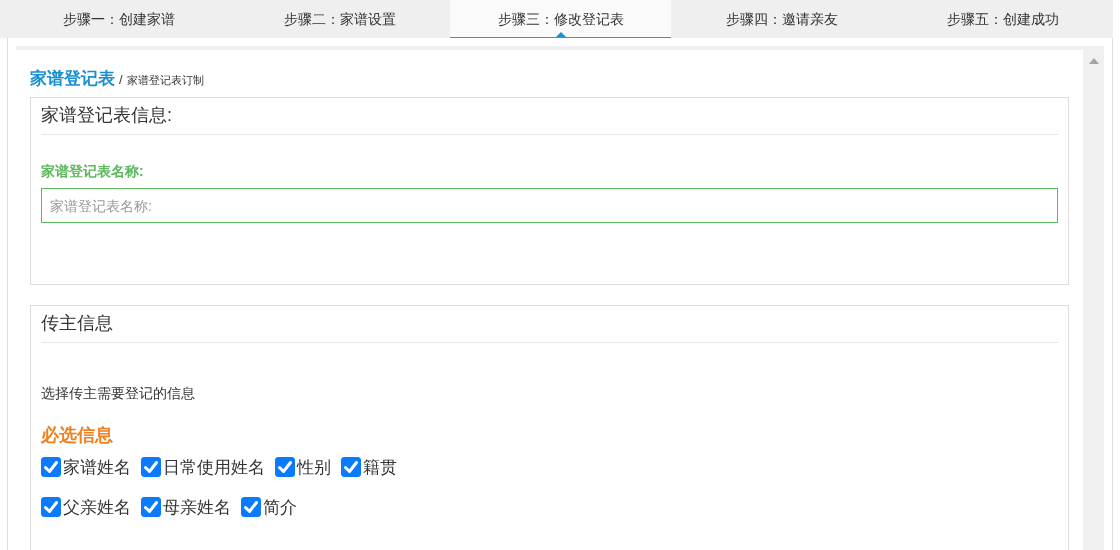 This screenshot has width=1120, height=550. Describe the element at coordinates (92, 171) in the screenshot. I see `field-label: 家谱登记表名称:` at that location.